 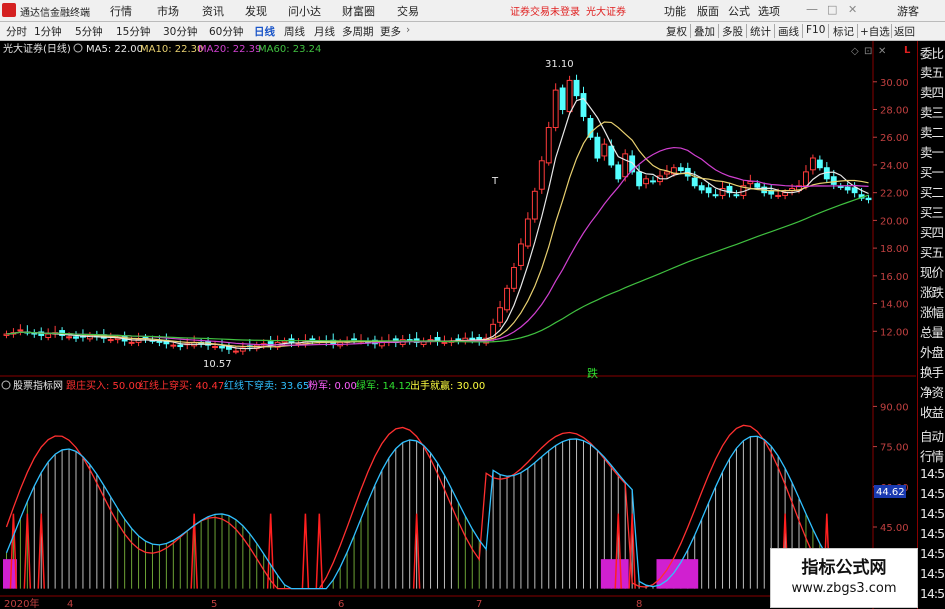 I want to click on period-multi: 多周期, so click(x=358, y=31).